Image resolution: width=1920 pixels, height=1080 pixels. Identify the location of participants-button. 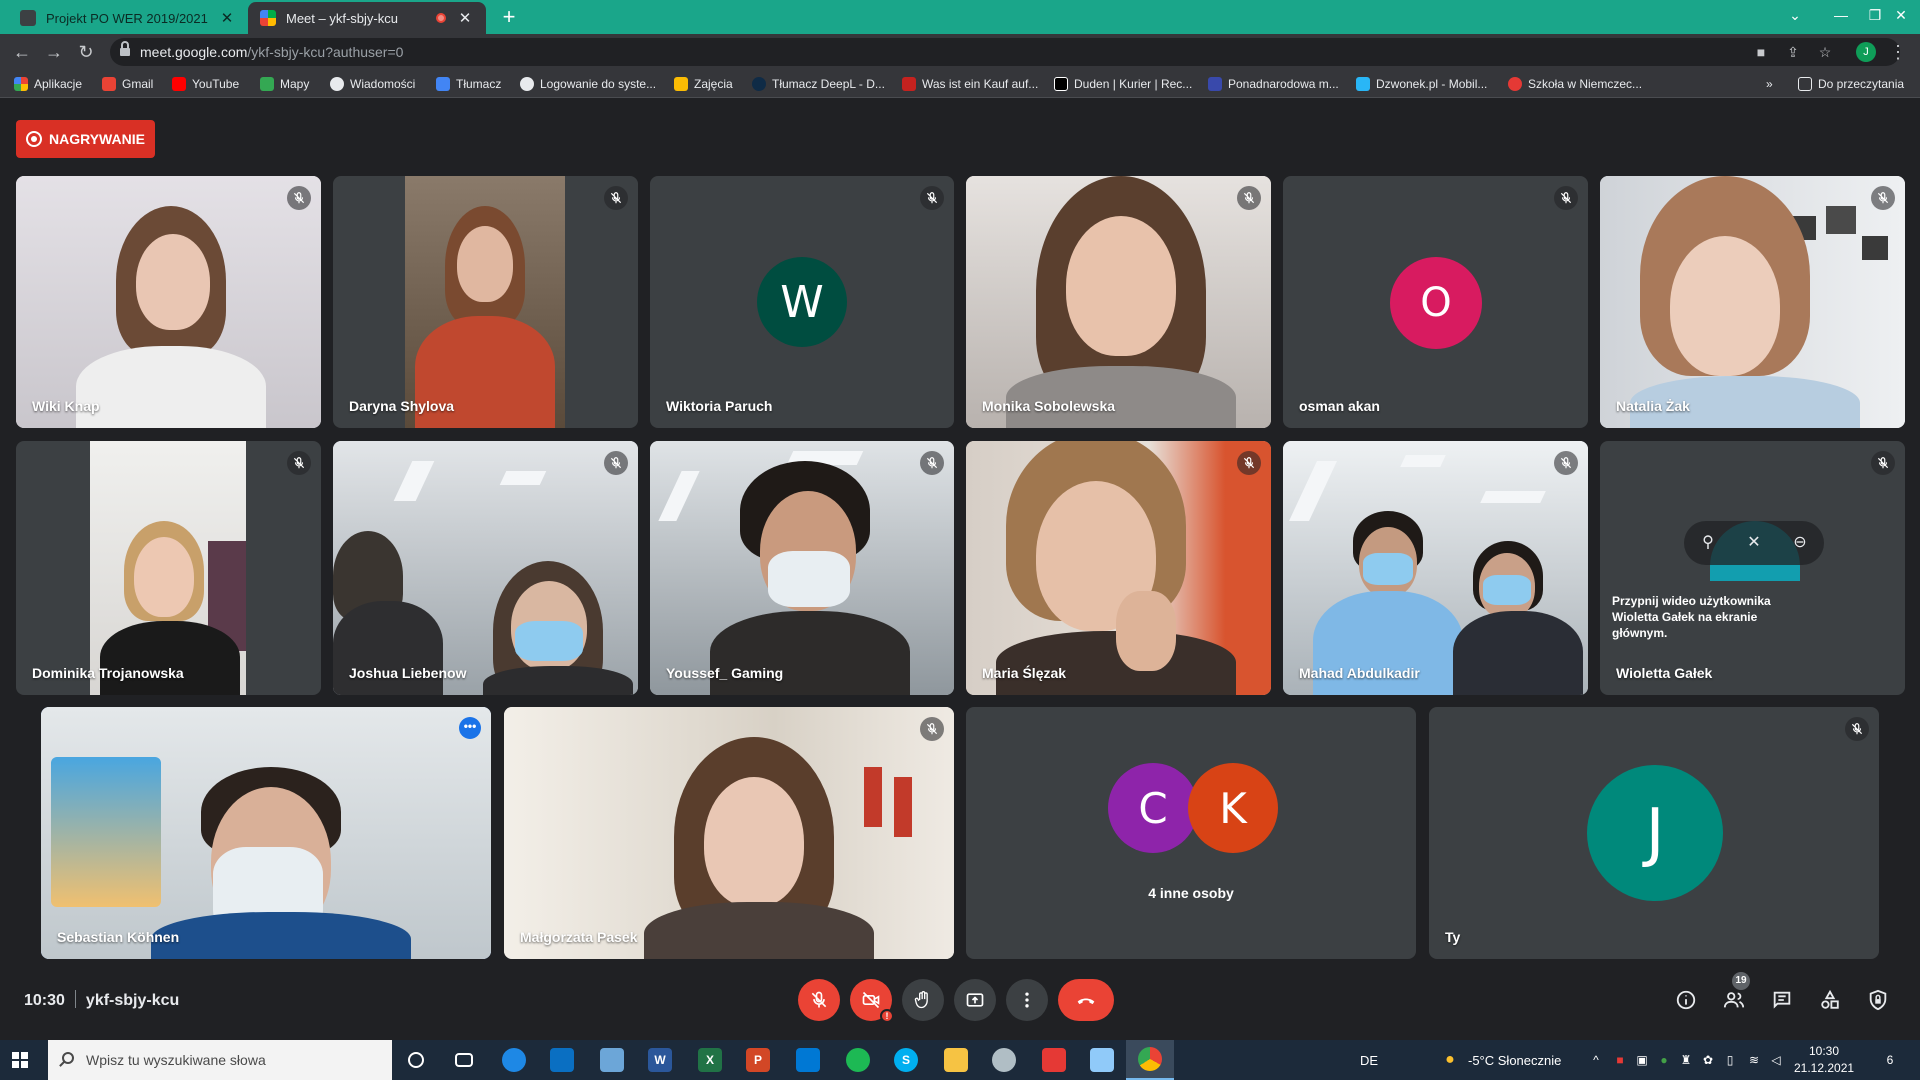
(1734, 1000).